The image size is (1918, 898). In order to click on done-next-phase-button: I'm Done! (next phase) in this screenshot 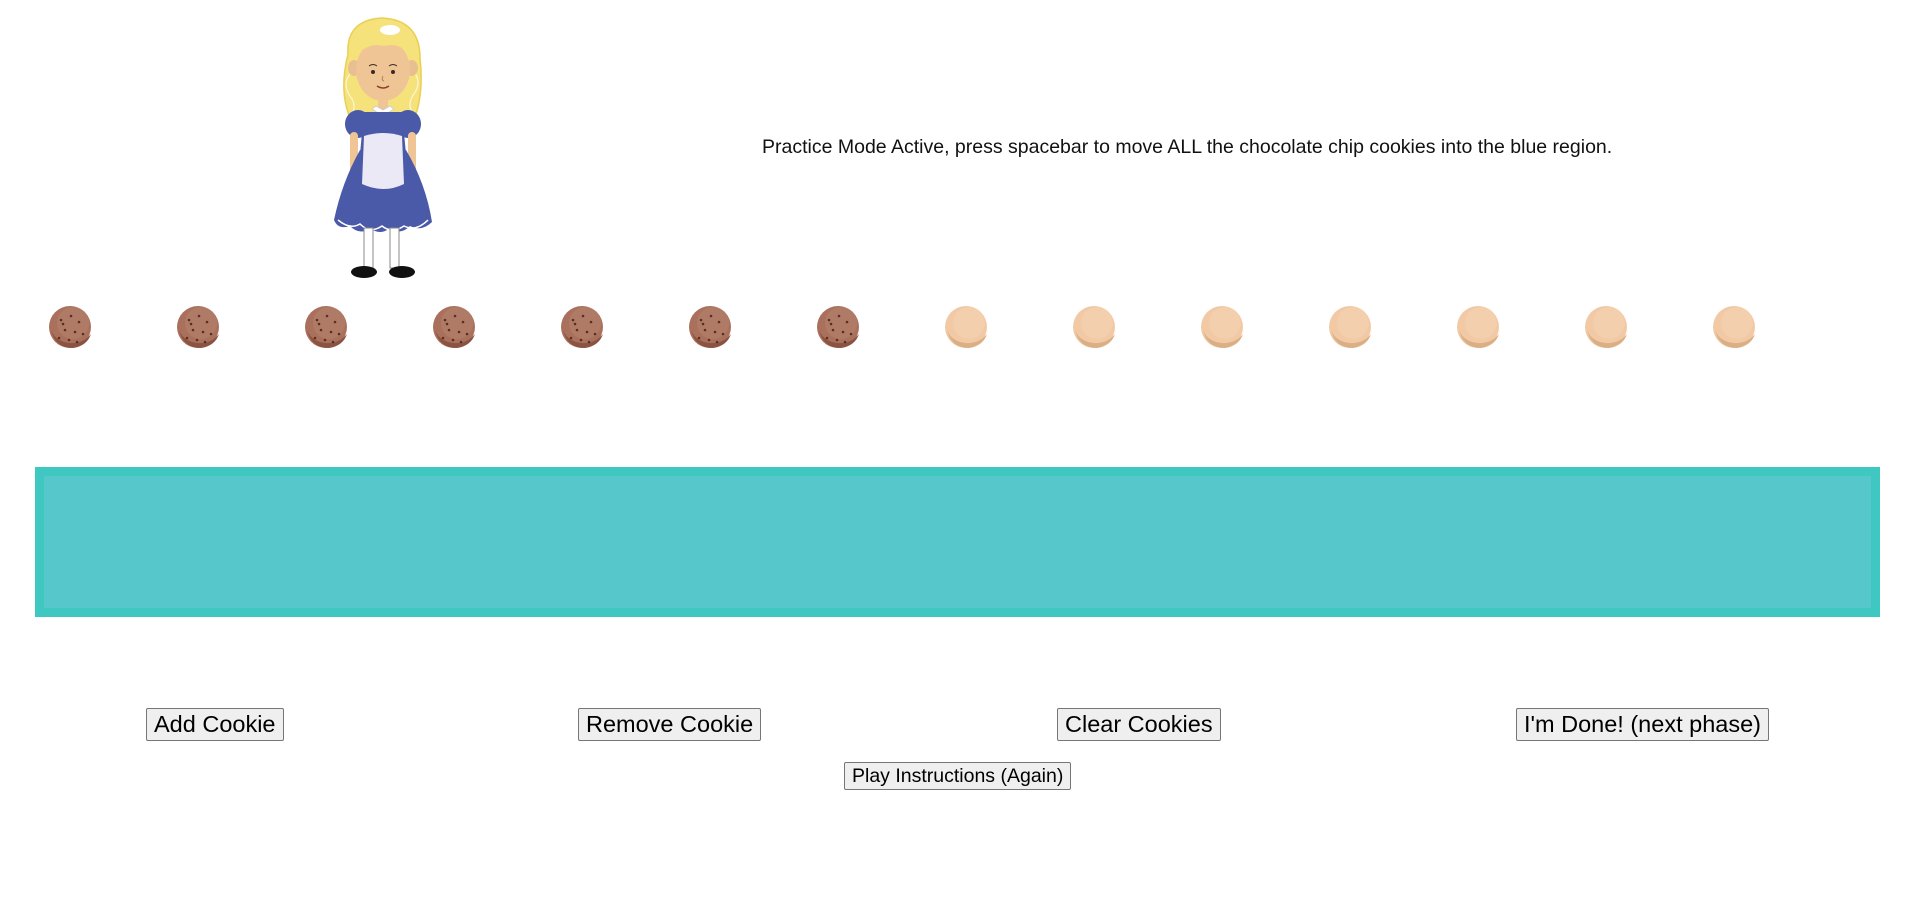, I will do `click(1642, 724)`.